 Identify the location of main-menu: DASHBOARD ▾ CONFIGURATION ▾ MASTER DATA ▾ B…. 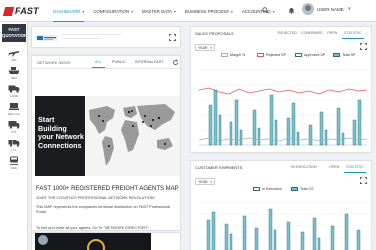
(168, 11).